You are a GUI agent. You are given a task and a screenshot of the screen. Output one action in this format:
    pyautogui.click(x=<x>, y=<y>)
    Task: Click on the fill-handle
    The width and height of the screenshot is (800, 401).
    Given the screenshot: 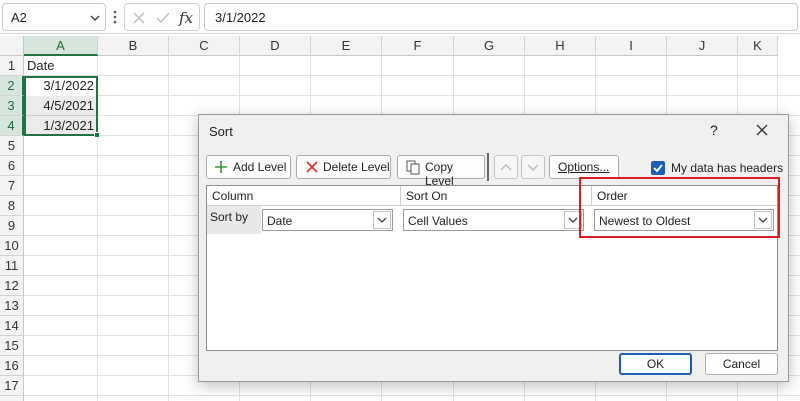 What is the action you would take?
    pyautogui.click(x=97, y=135)
    